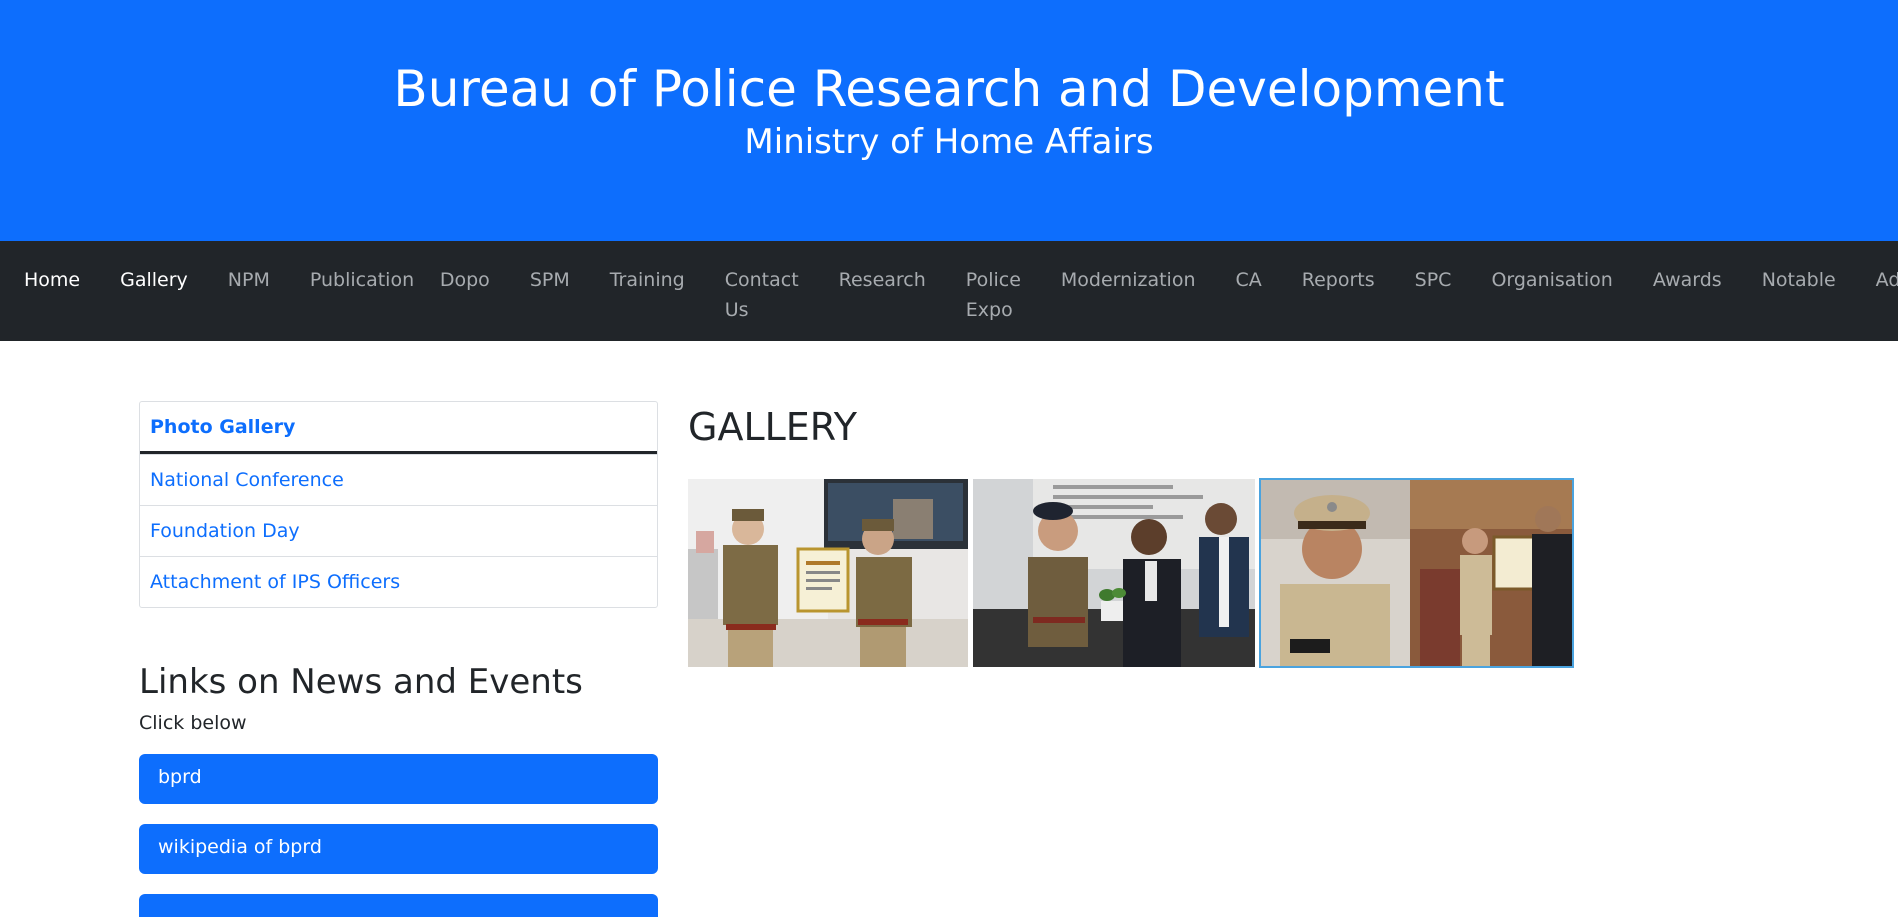  Describe the element at coordinates (1551, 280) in the screenshot. I see `nav-organisation: Organisation` at that location.